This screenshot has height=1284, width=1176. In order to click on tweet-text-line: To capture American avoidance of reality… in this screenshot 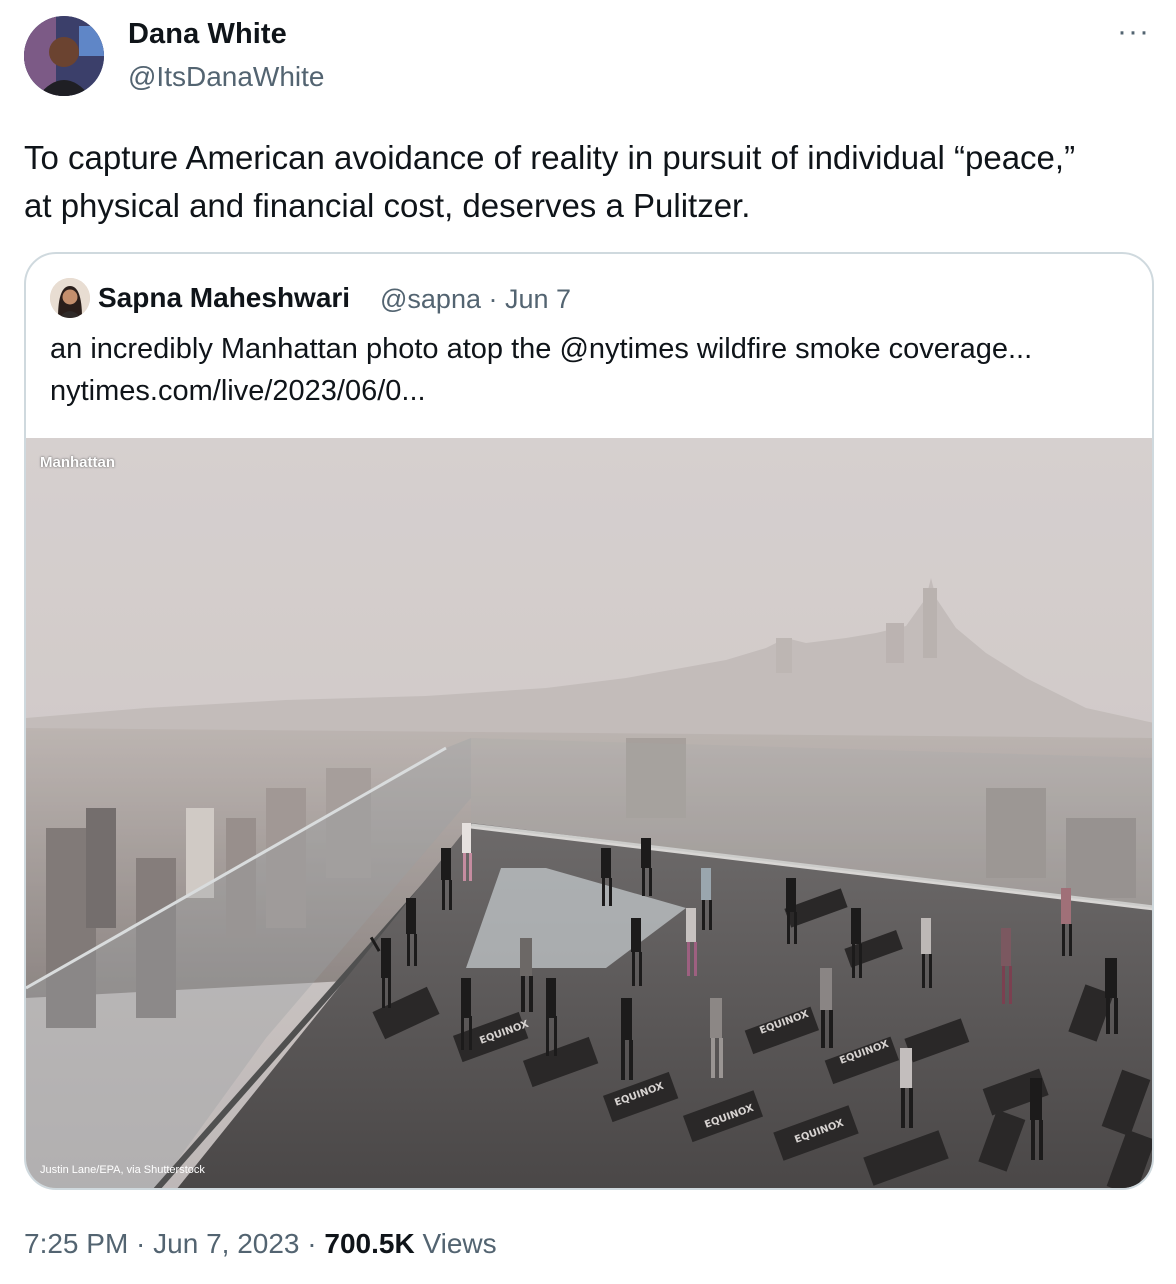, I will do `click(550, 157)`.